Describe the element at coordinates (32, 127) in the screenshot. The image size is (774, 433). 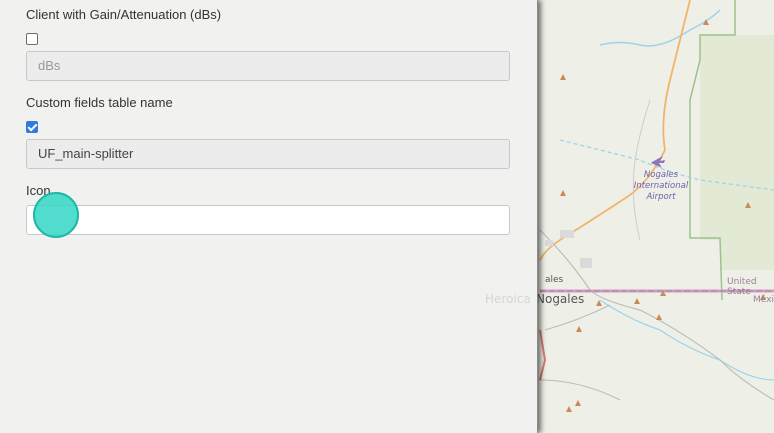
I see `custom-fields-checkbox` at that location.